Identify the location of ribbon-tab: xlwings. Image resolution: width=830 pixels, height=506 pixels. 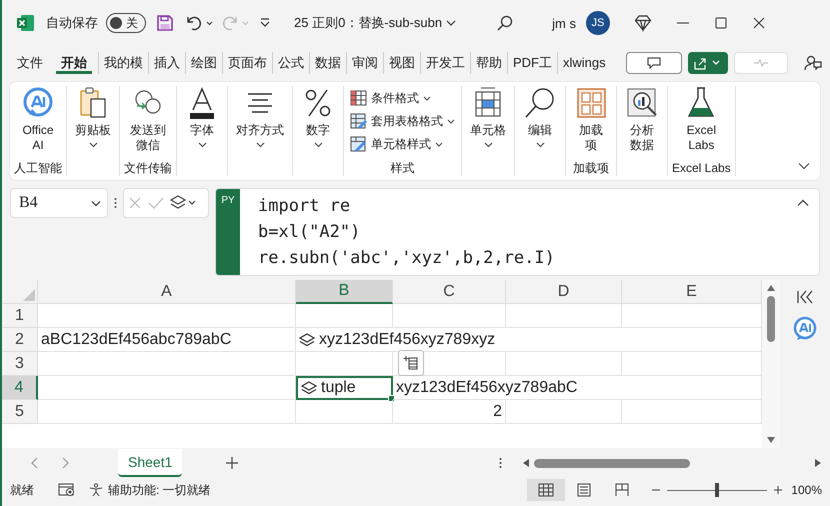
(584, 63).